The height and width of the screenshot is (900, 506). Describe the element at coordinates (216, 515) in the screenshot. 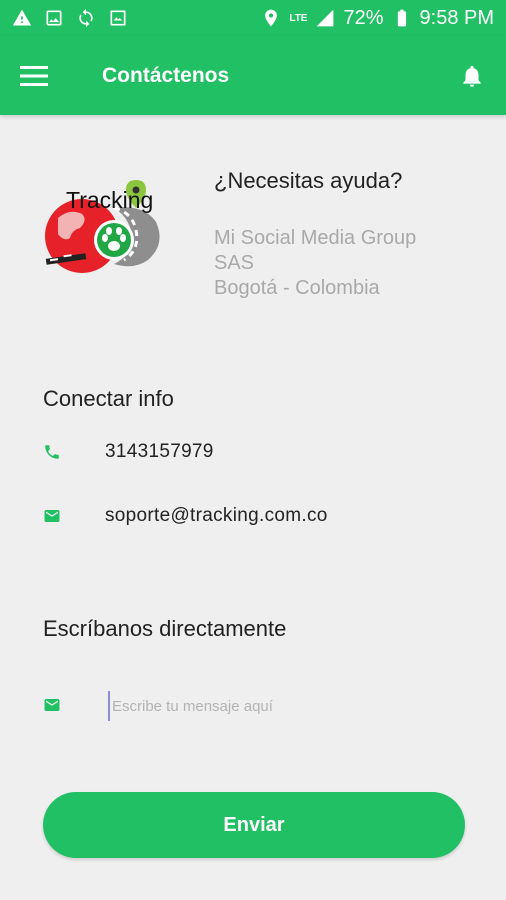

I see `email-address: soporte@tracking.com.co` at that location.